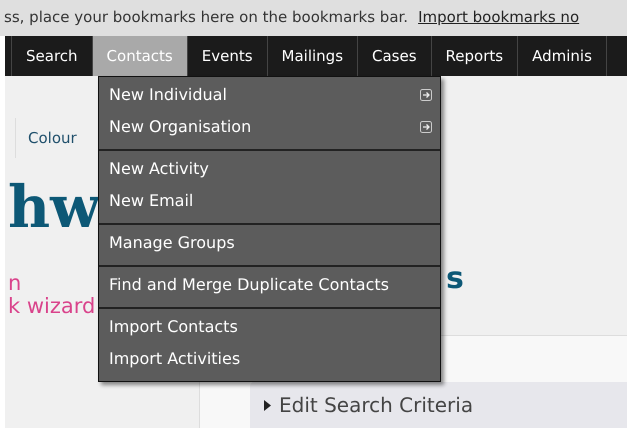  Describe the element at coordinates (269, 359) in the screenshot. I see `menu-item: Import Activities` at that location.